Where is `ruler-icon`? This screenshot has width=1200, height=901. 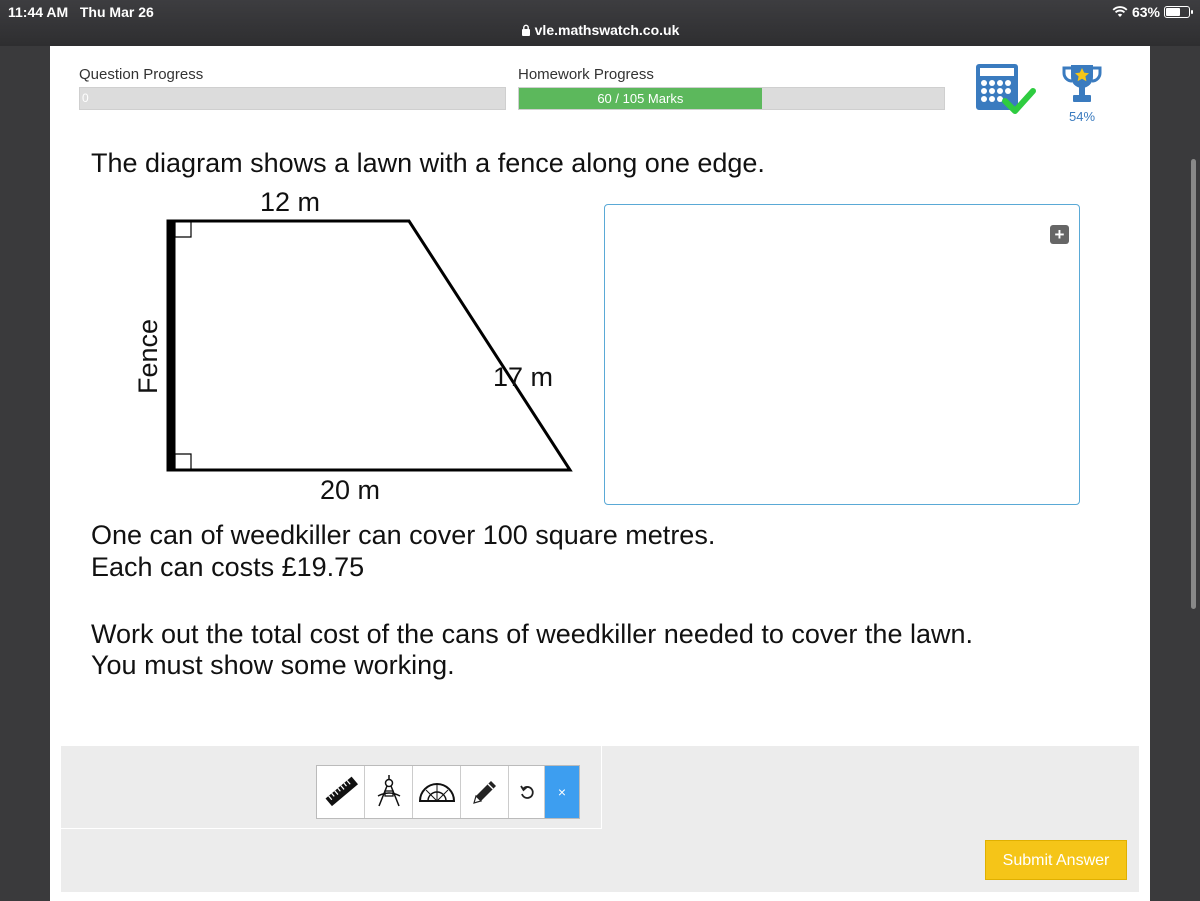
ruler-icon is located at coordinates (341, 791).